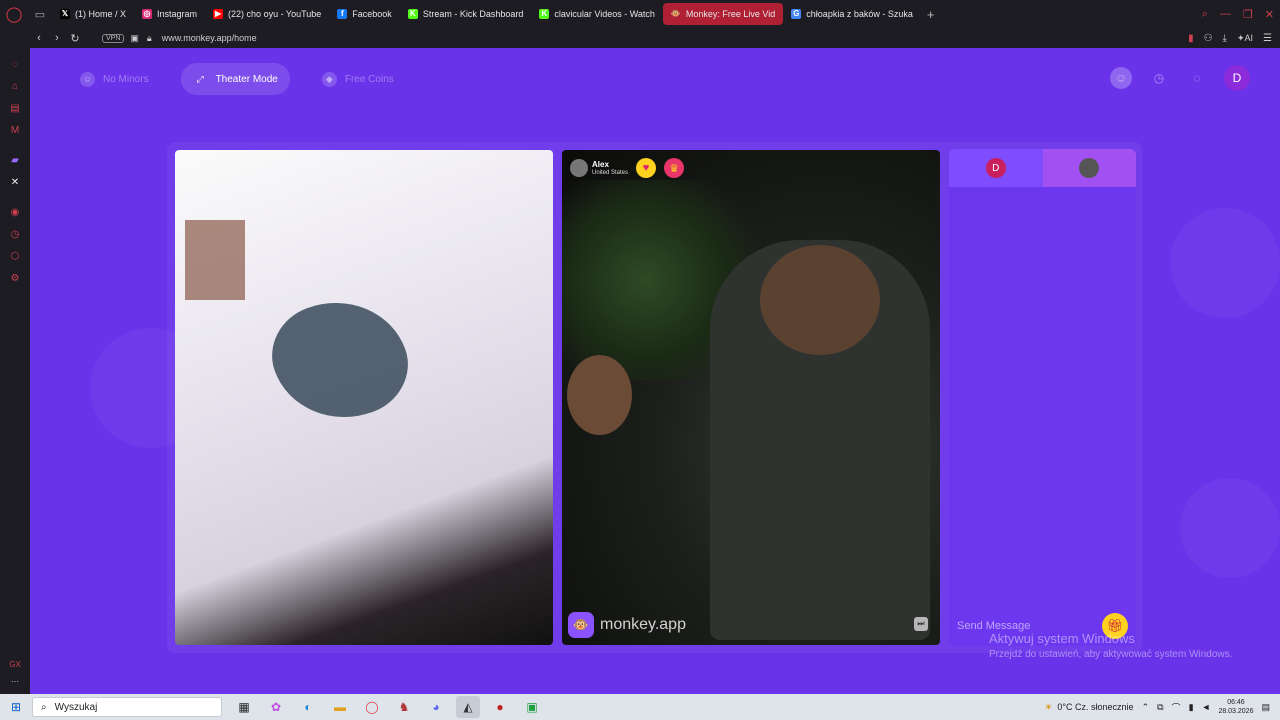 This screenshot has height=720, width=1280. I want to click on more-icon: ⋯, so click(15, 681).